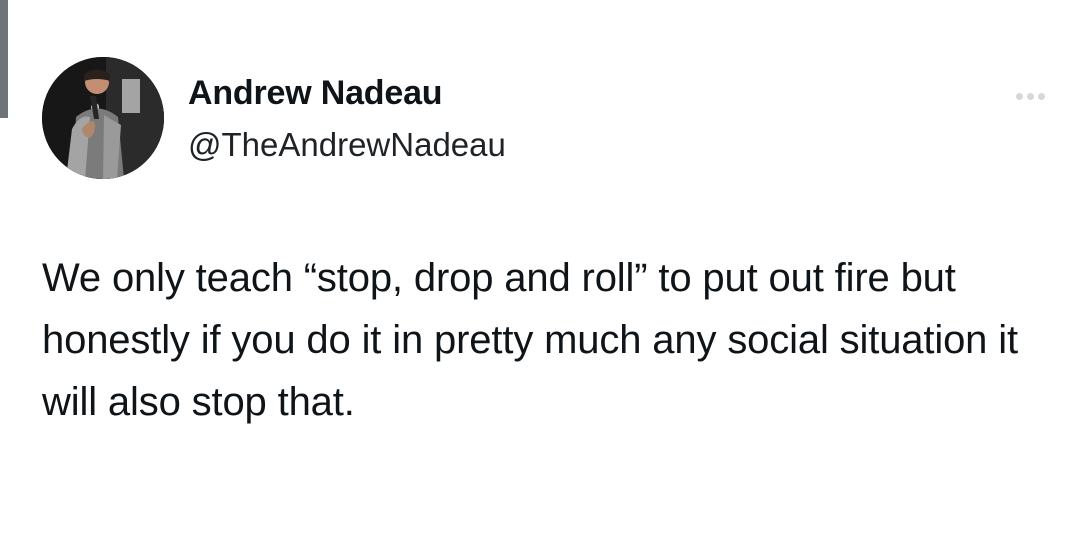  Describe the element at coordinates (315, 93) in the screenshot. I see `display-name: Andrew Nadeau` at that location.